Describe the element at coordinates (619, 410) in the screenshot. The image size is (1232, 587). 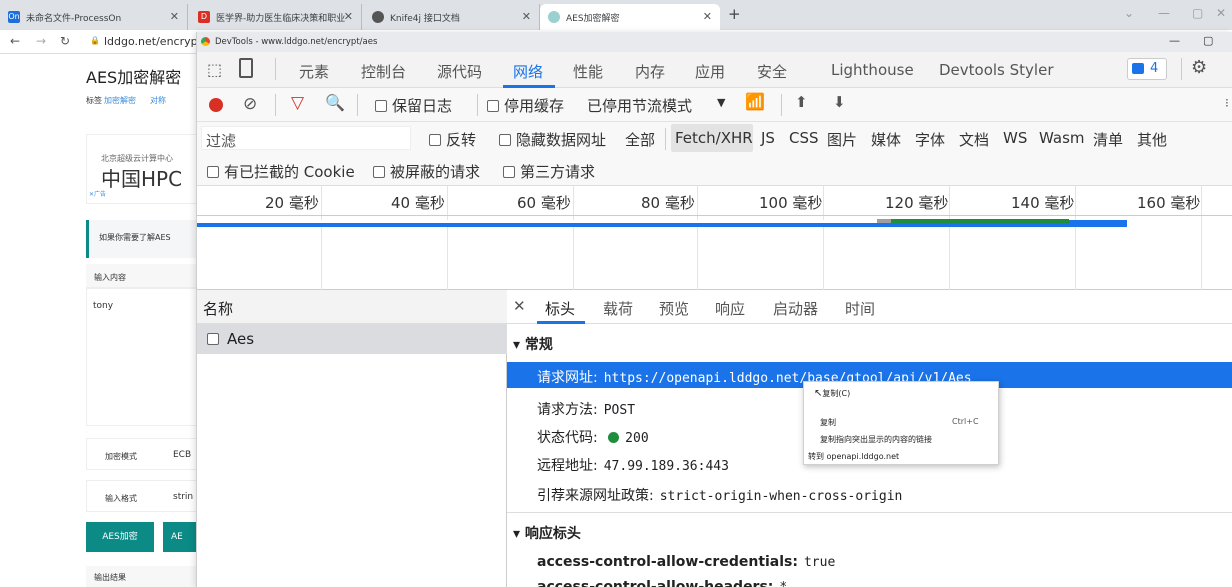
I see `method-value: POST` at that location.